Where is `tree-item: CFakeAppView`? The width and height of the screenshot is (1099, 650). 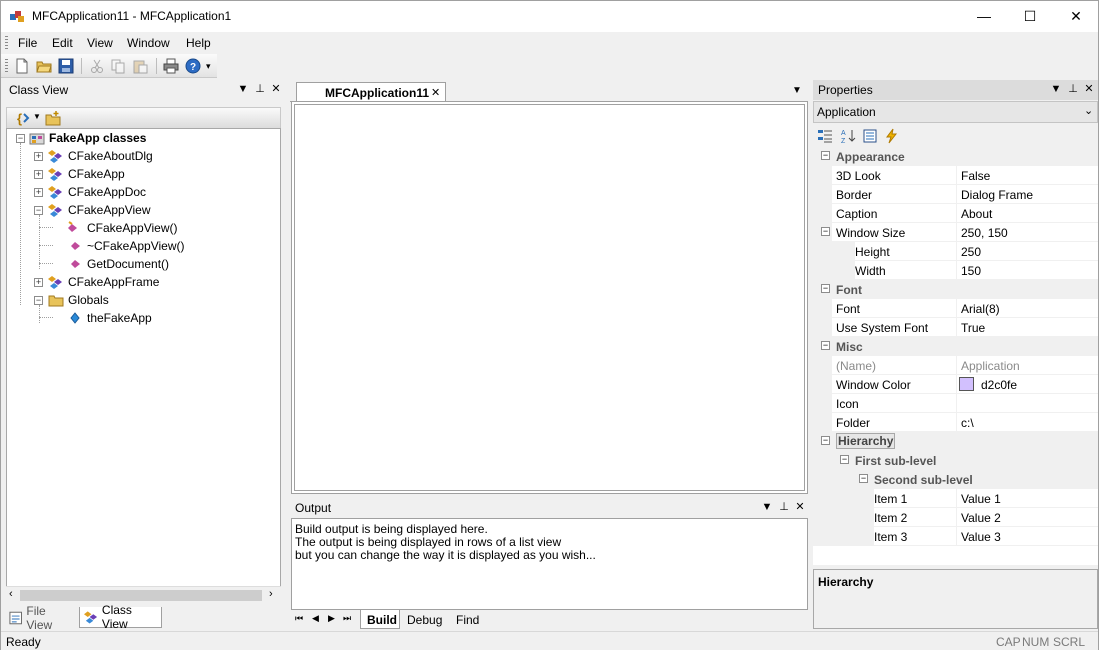 tree-item: CFakeAppView is located at coordinates (99, 210).